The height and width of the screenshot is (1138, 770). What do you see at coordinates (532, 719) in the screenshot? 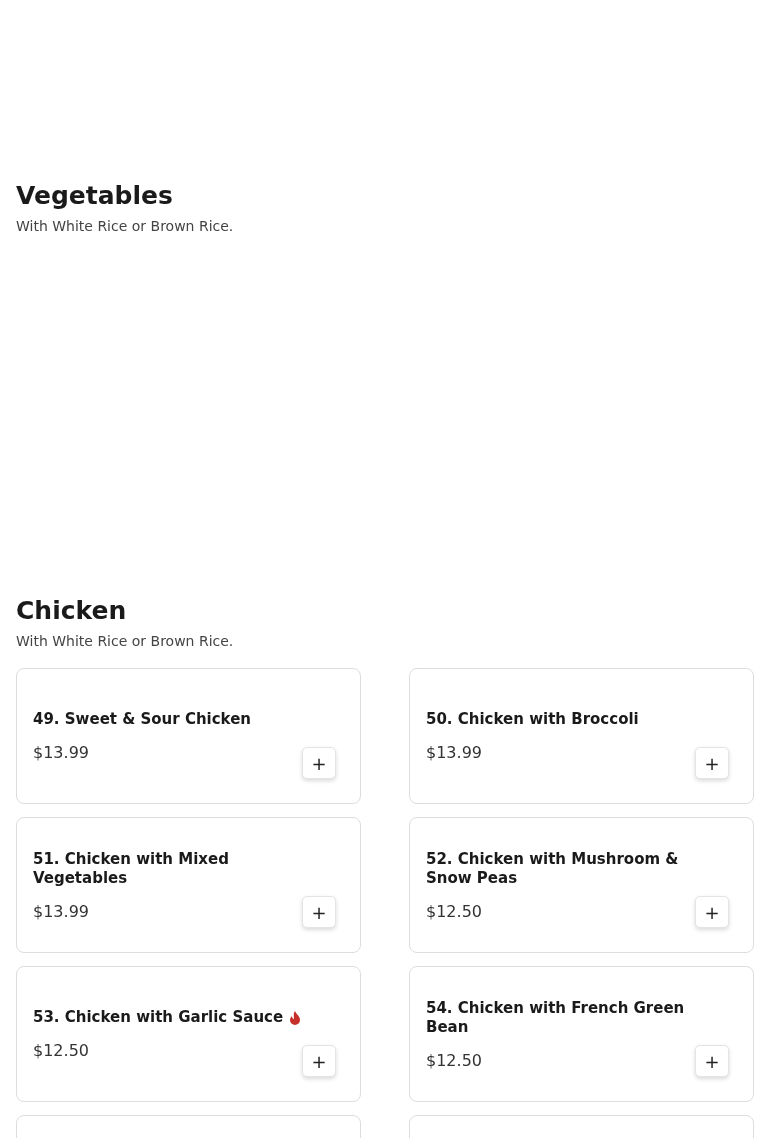
I see `dish-name: 50. Chicken with Broccoli` at bounding box center [532, 719].